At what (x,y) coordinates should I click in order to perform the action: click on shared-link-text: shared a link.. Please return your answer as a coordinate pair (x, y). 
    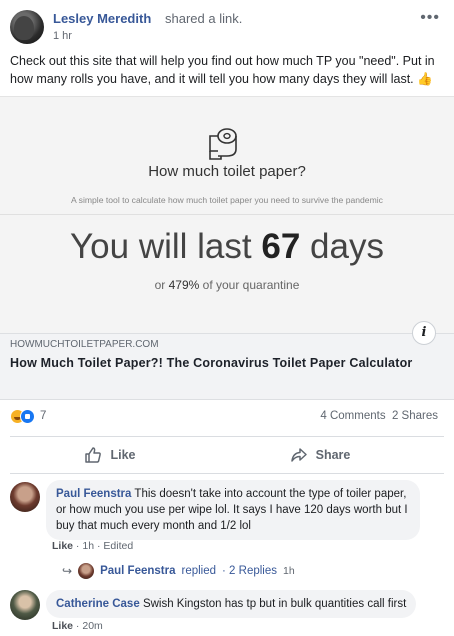
    Looking at the image, I should click on (204, 18).